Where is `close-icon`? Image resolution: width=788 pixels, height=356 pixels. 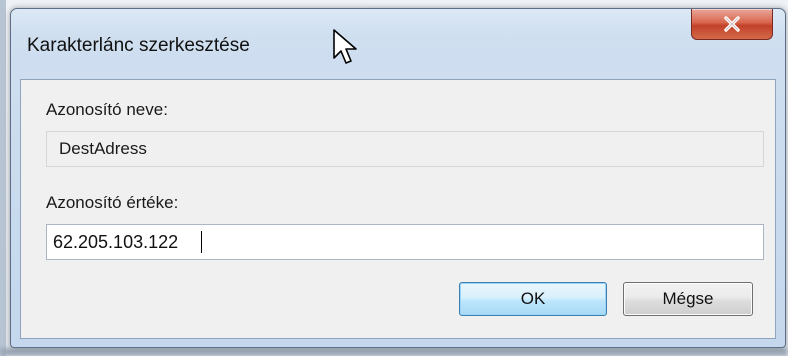 close-icon is located at coordinates (732, 24).